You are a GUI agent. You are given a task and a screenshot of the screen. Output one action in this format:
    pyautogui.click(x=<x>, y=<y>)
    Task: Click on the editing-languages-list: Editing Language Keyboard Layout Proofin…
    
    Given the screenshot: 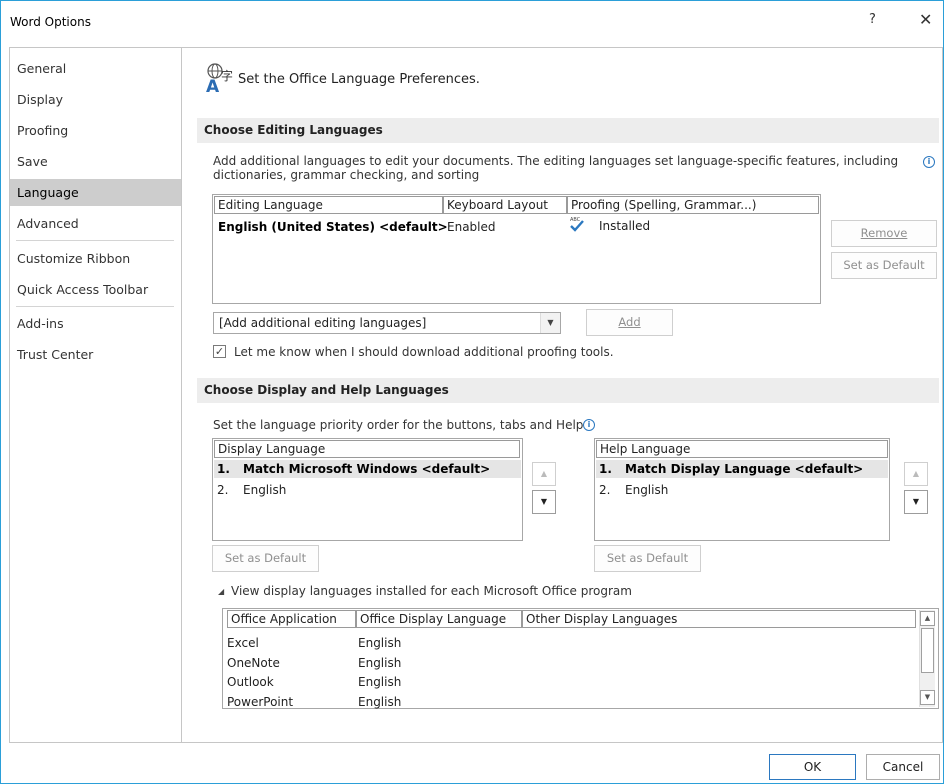 What is the action you would take?
    pyautogui.click(x=516, y=249)
    